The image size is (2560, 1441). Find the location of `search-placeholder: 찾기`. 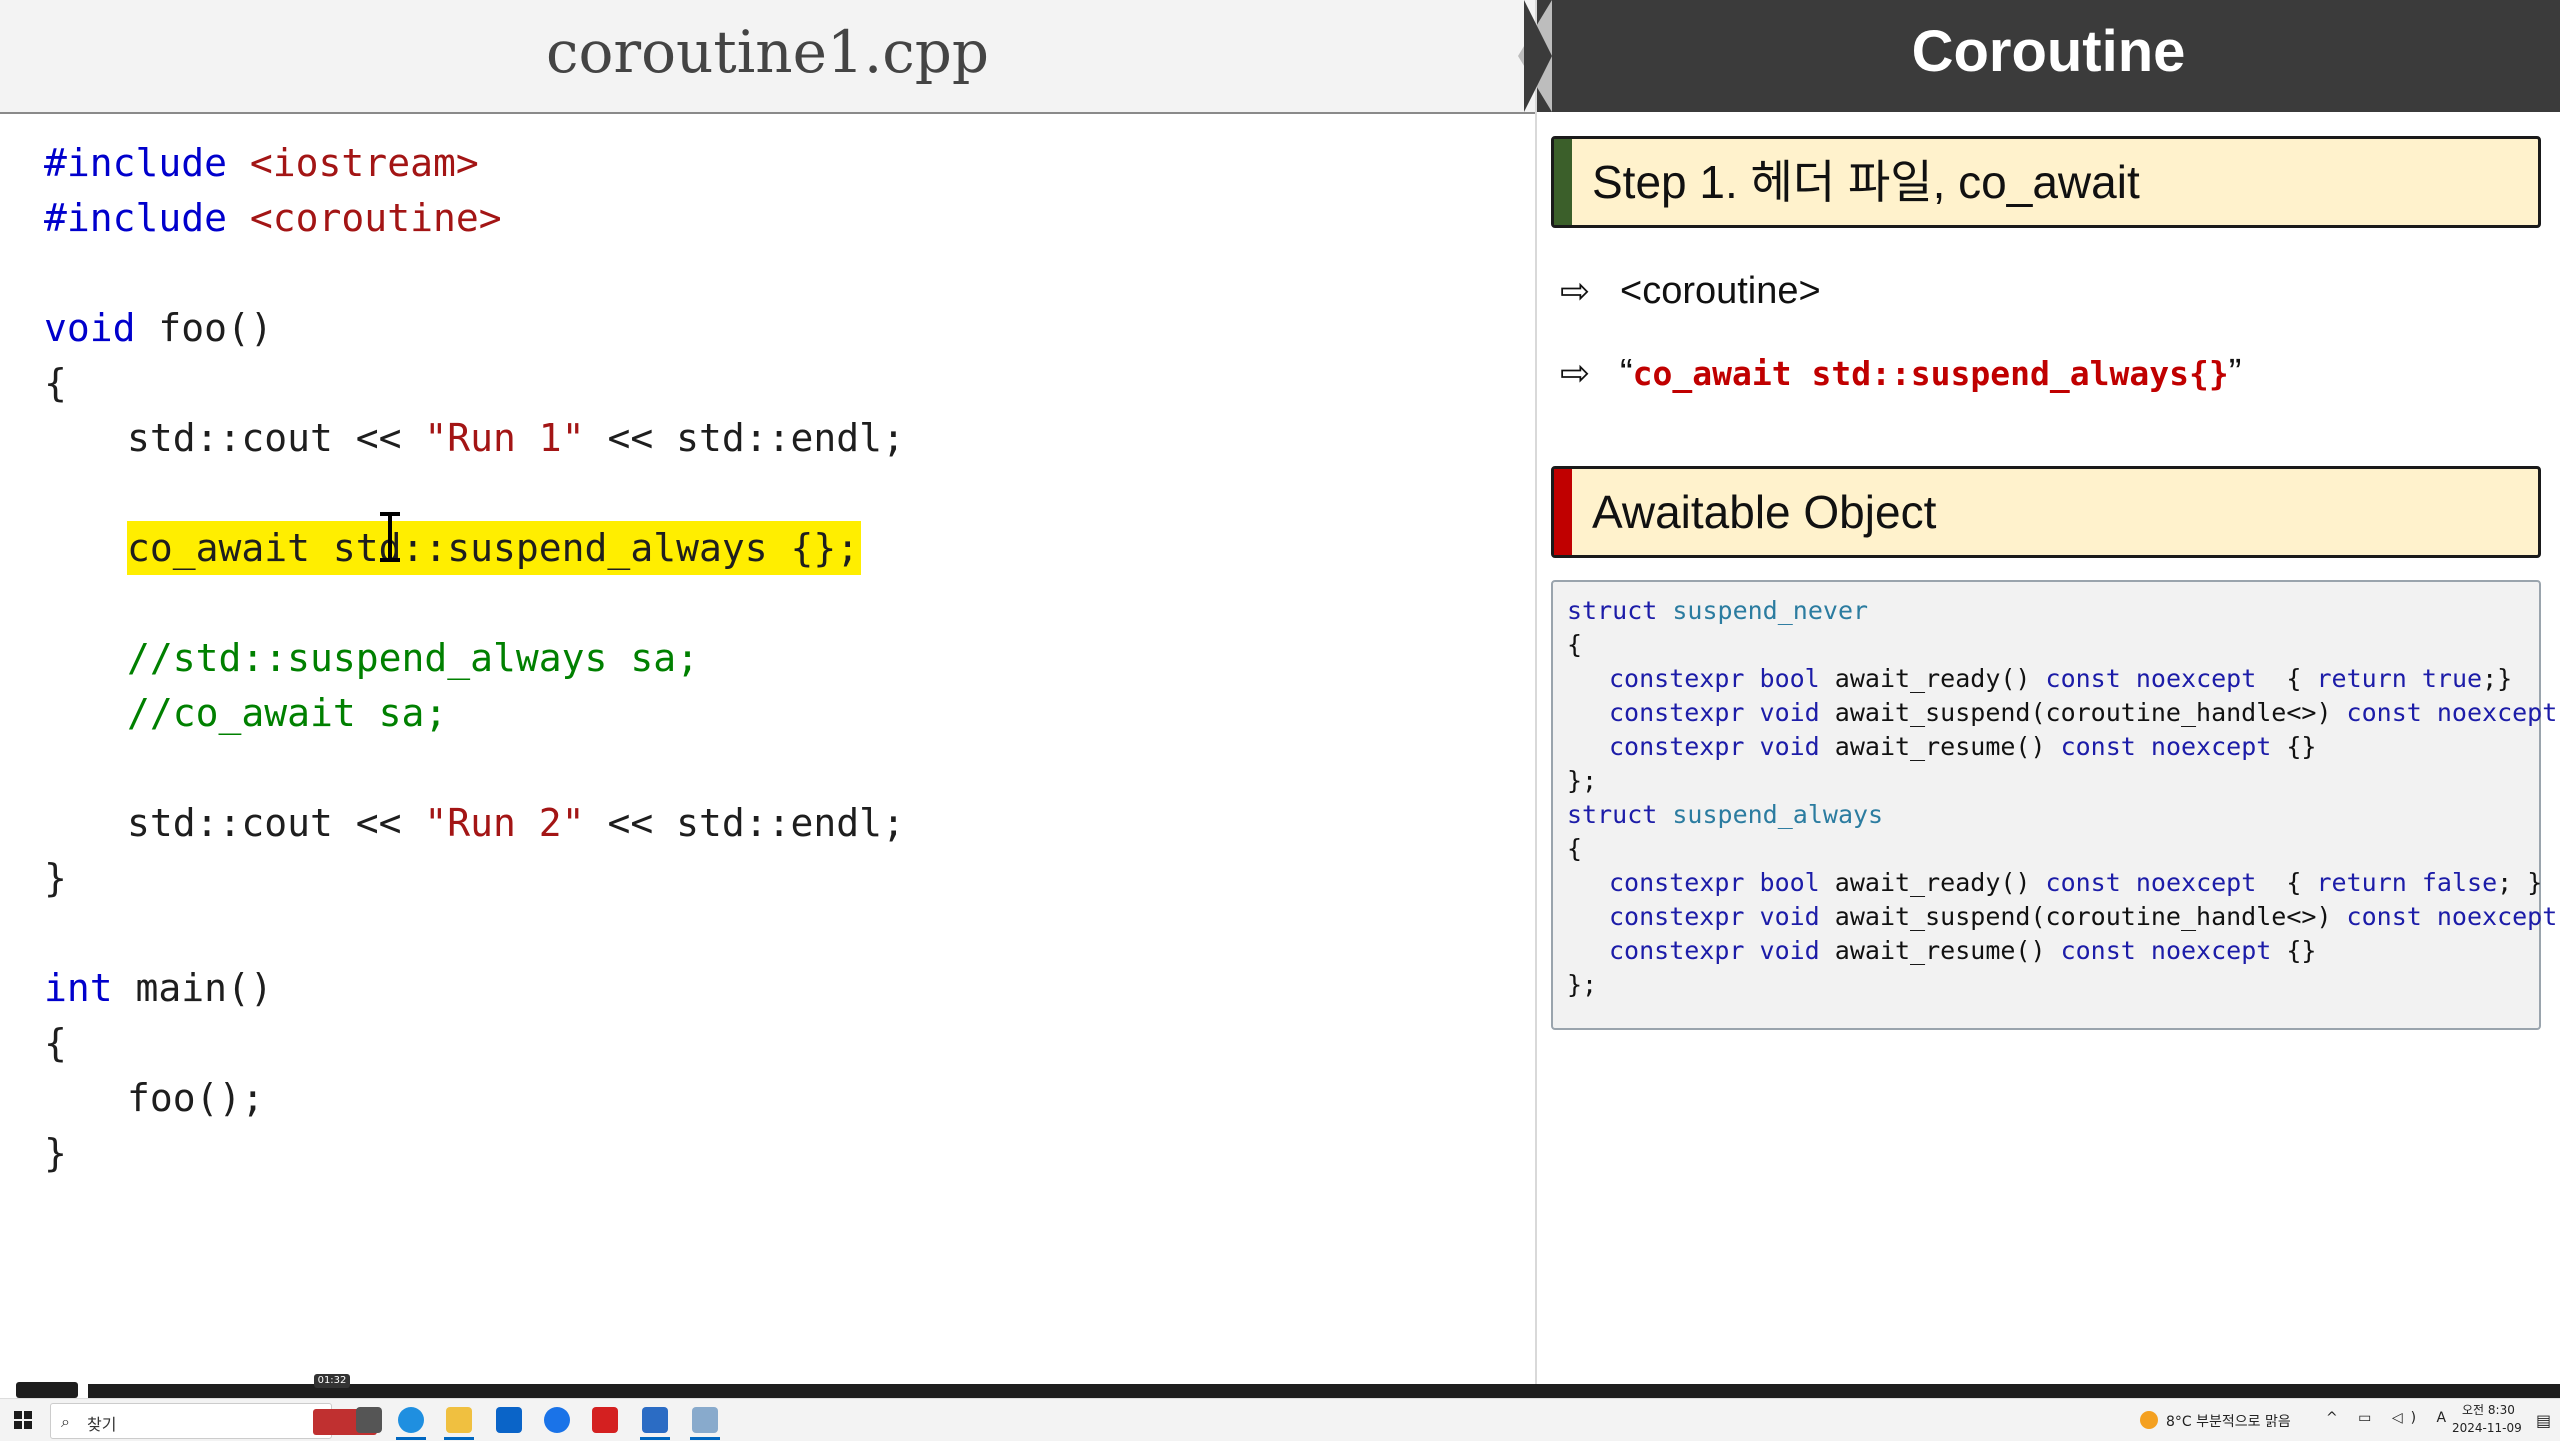

search-placeholder: 찾기 is located at coordinates (102, 1424).